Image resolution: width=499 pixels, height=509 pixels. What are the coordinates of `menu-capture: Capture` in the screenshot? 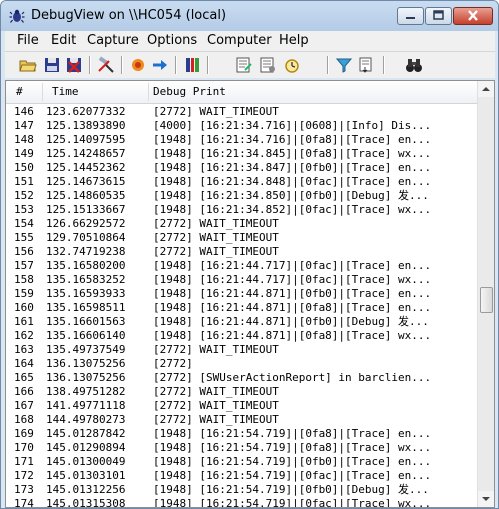 It's located at (113, 40).